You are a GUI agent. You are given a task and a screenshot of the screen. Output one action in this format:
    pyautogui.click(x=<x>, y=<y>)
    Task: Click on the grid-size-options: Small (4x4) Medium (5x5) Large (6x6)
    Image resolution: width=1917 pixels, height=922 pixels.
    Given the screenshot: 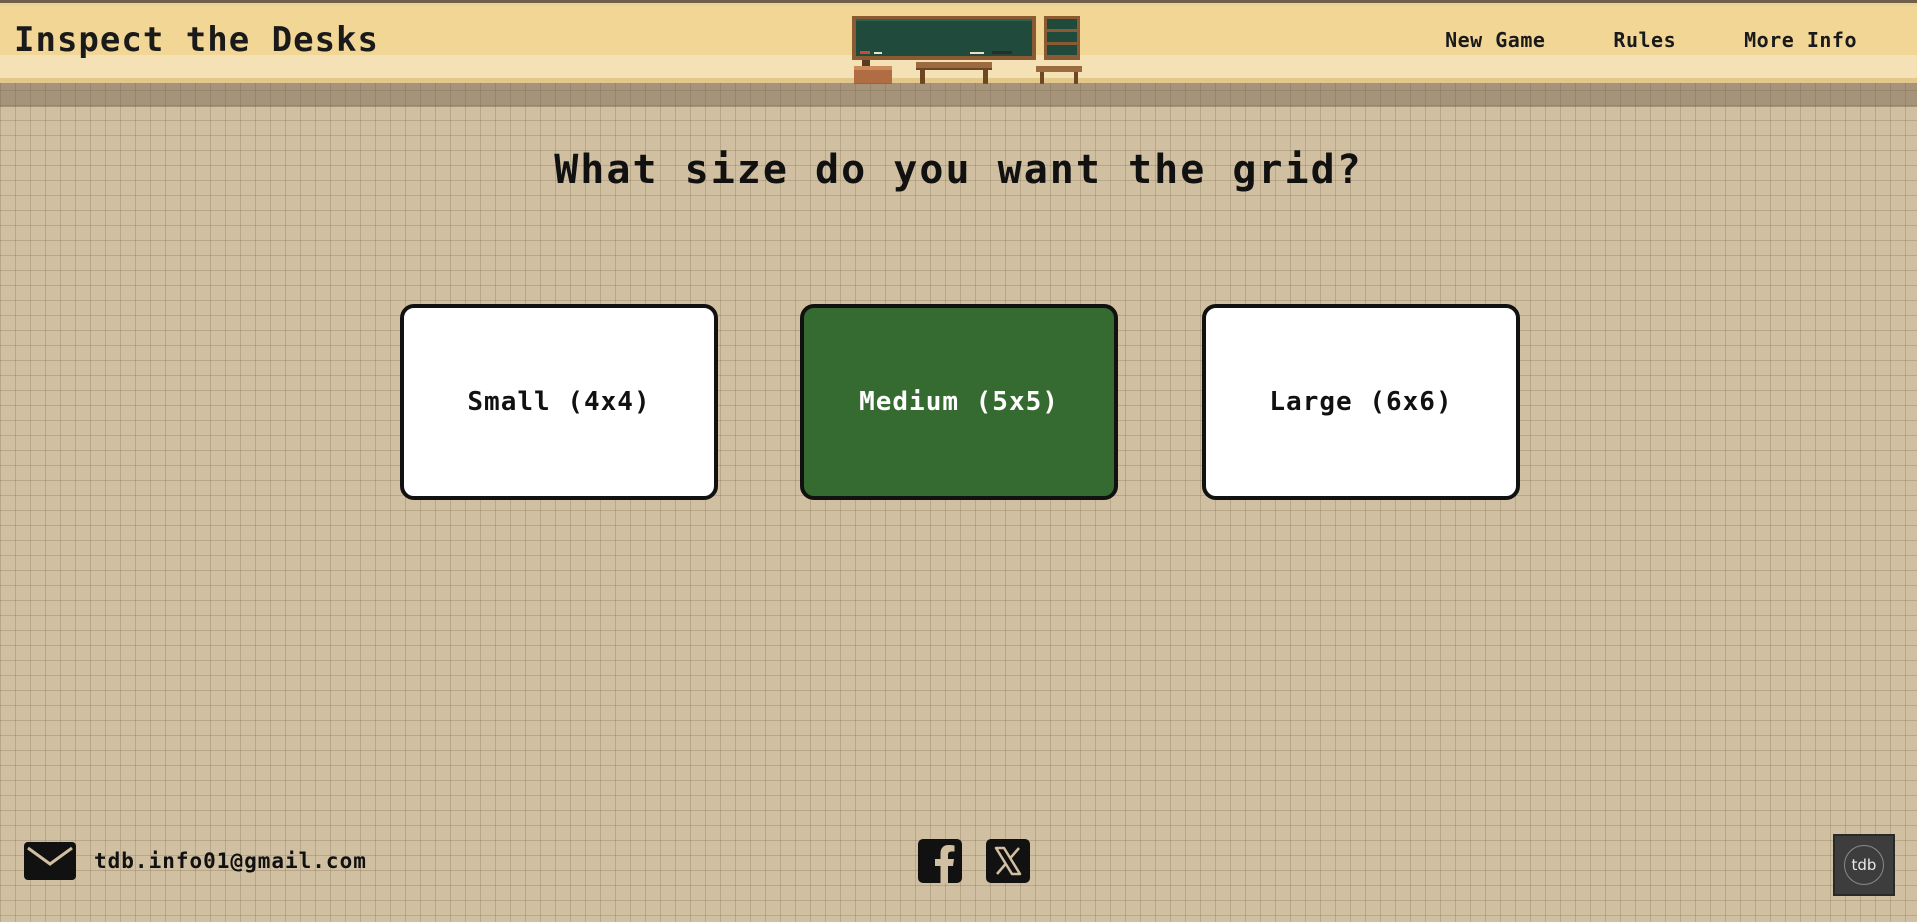 What is the action you would take?
    pyautogui.click(x=961, y=402)
    